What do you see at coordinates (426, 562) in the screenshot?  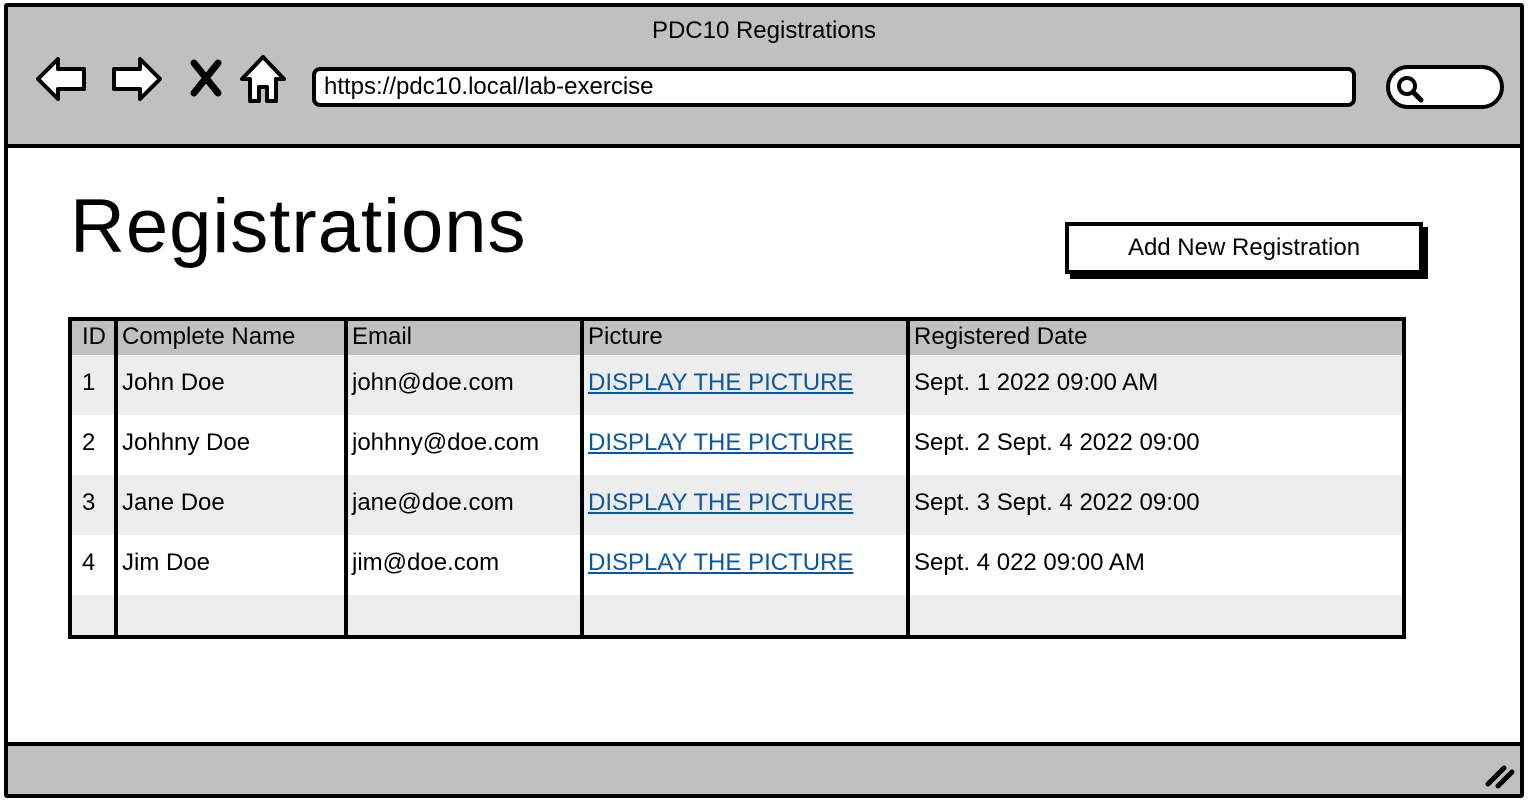 I see `cell-email: jim@doe.com` at bounding box center [426, 562].